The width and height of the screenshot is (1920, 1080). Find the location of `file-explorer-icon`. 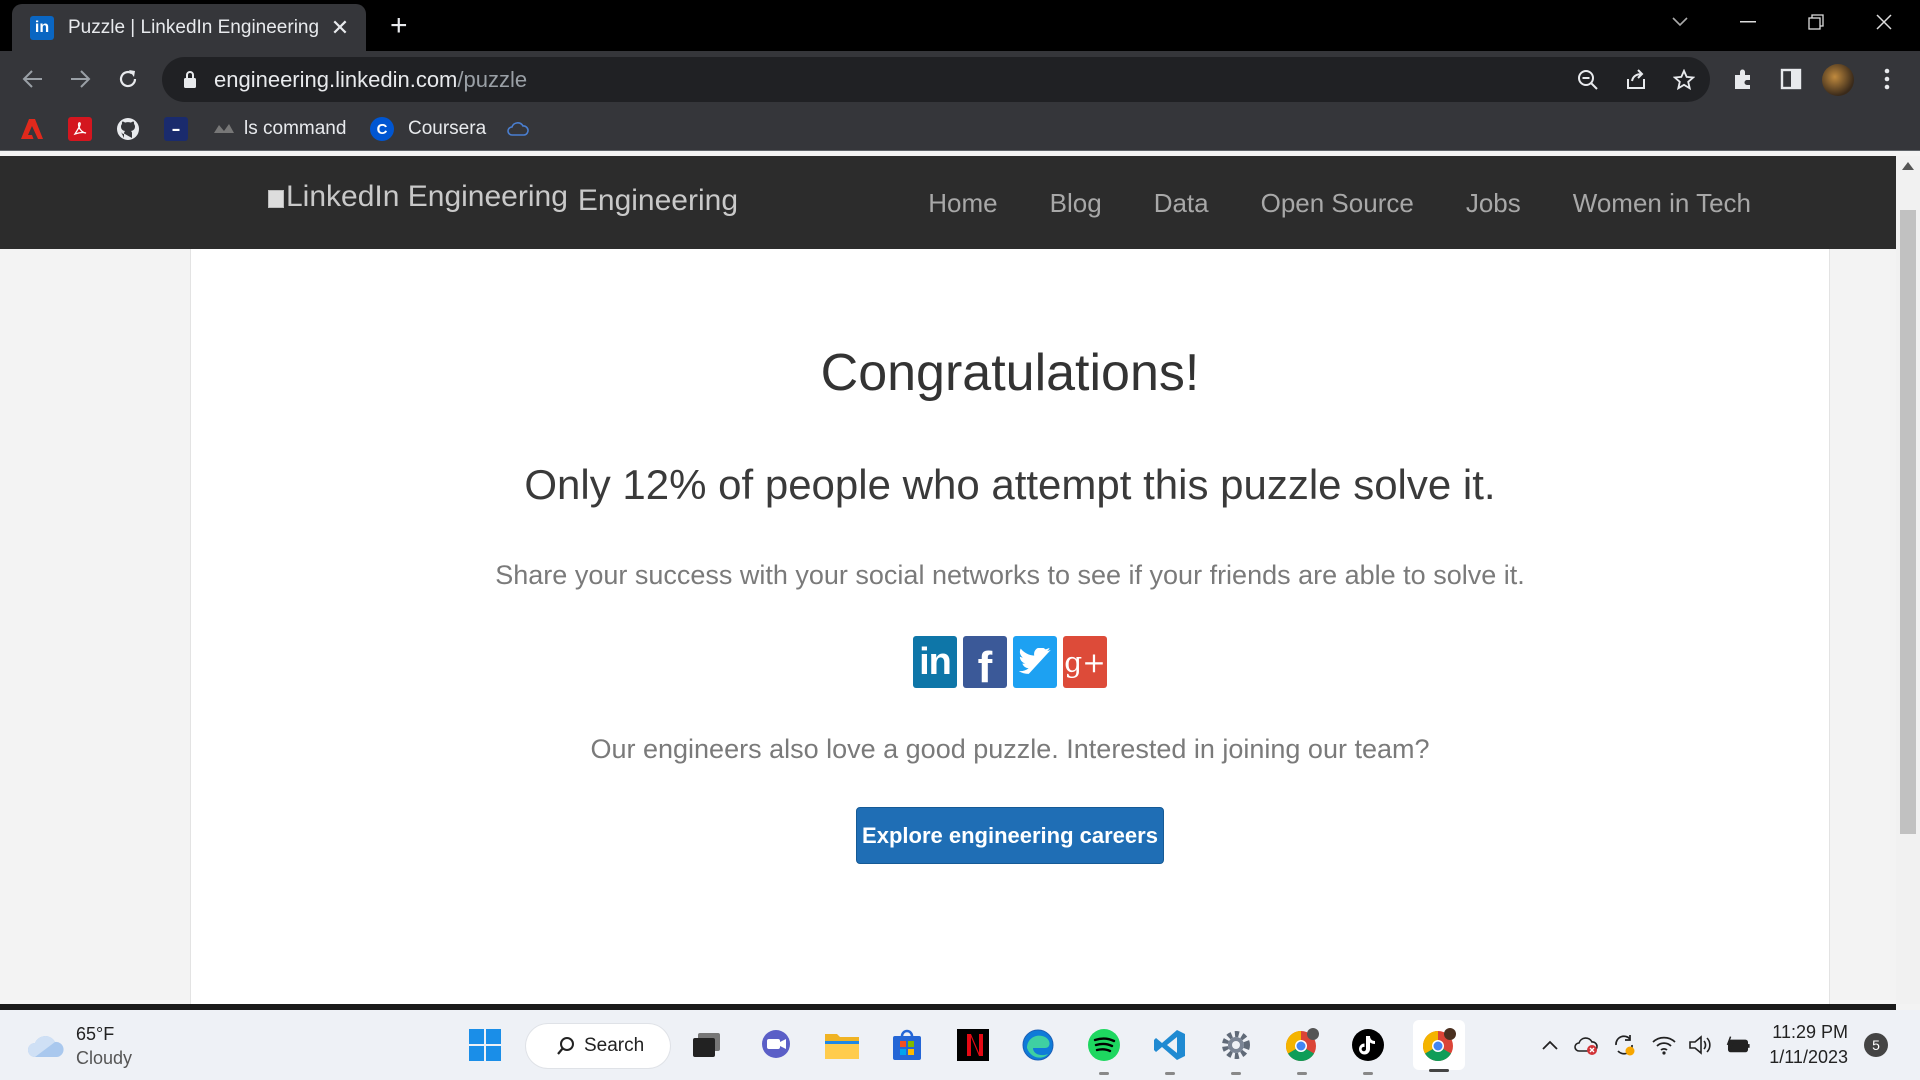

file-explorer-icon is located at coordinates (842, 1045).